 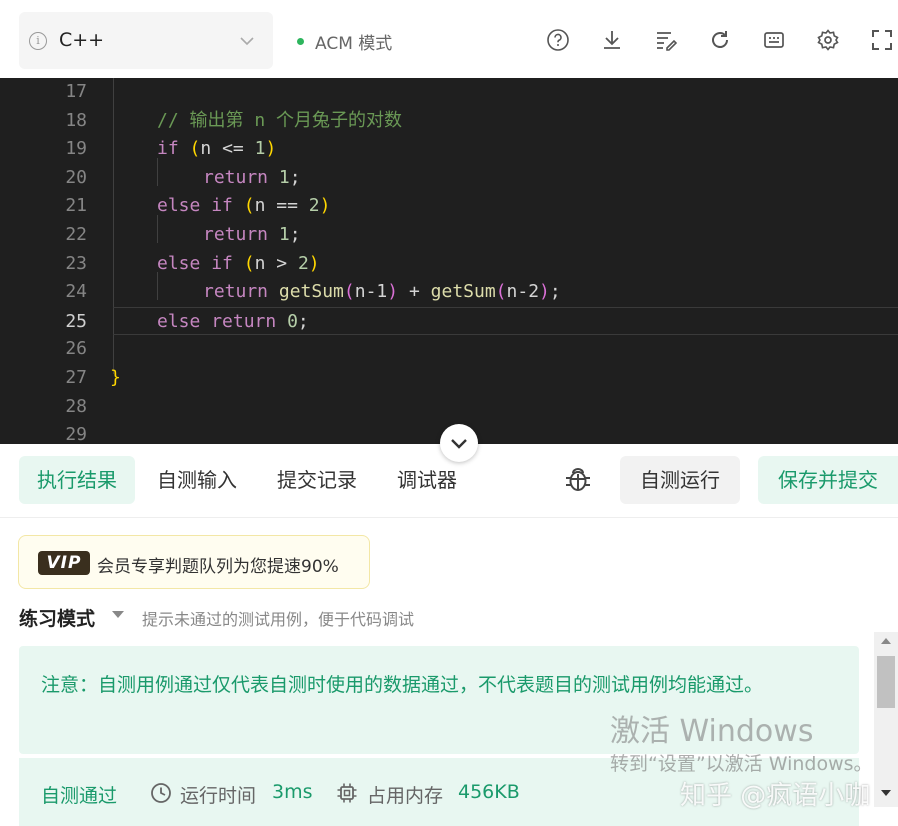 I want to click on settings-icon, so click(x=828, y=40).